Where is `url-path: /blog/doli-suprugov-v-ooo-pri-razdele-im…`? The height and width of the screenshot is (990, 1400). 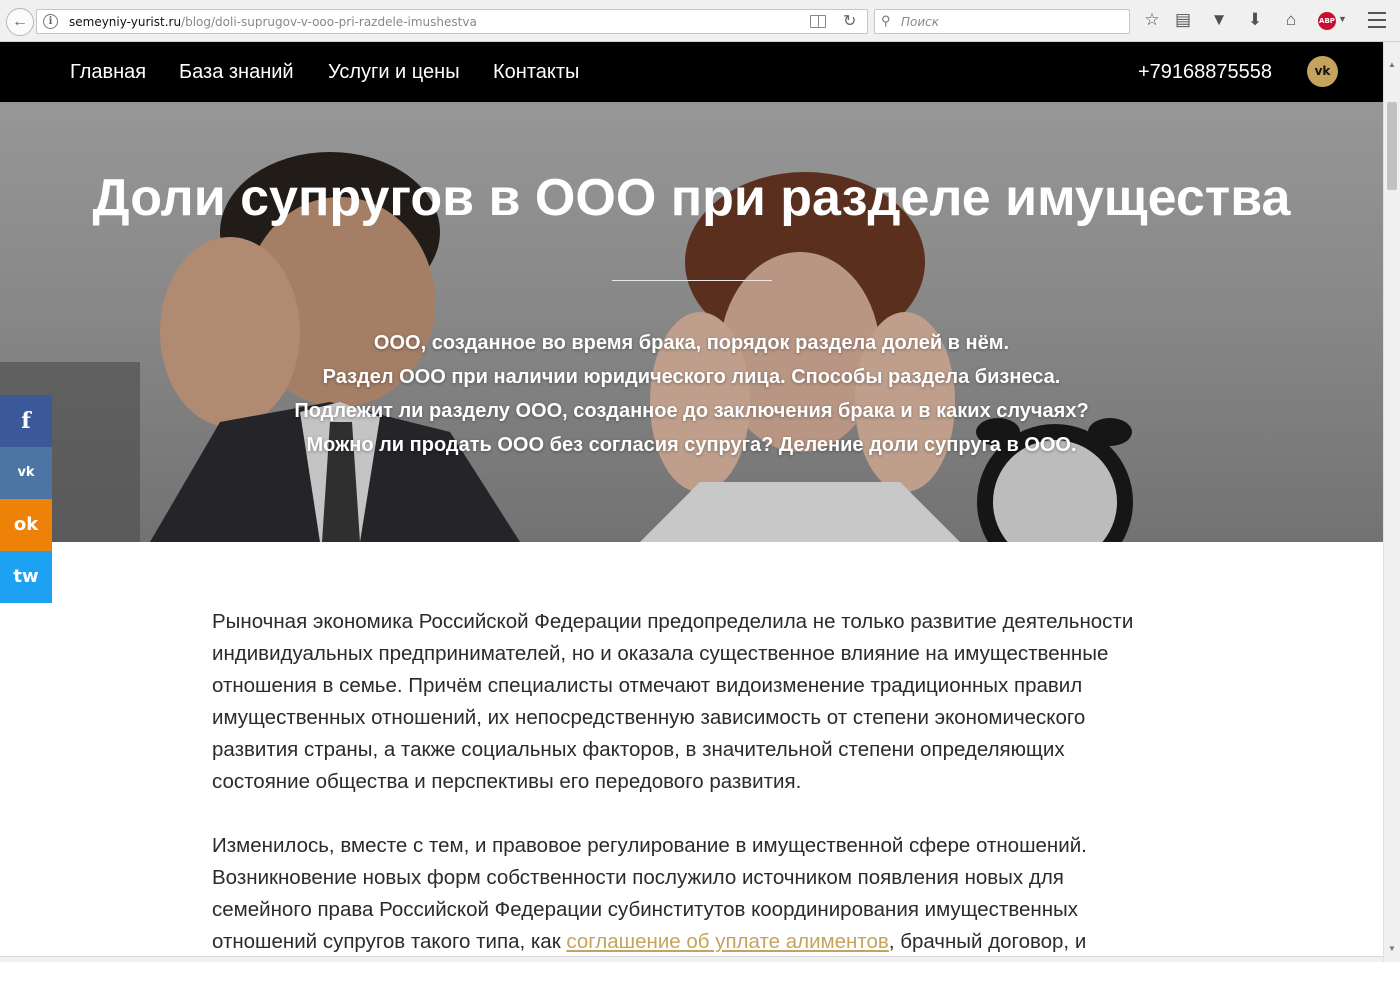
url-path: /blog/doli-suprugov-v-ooo-pri-razdele-im… is located at coordinates (329, 22).